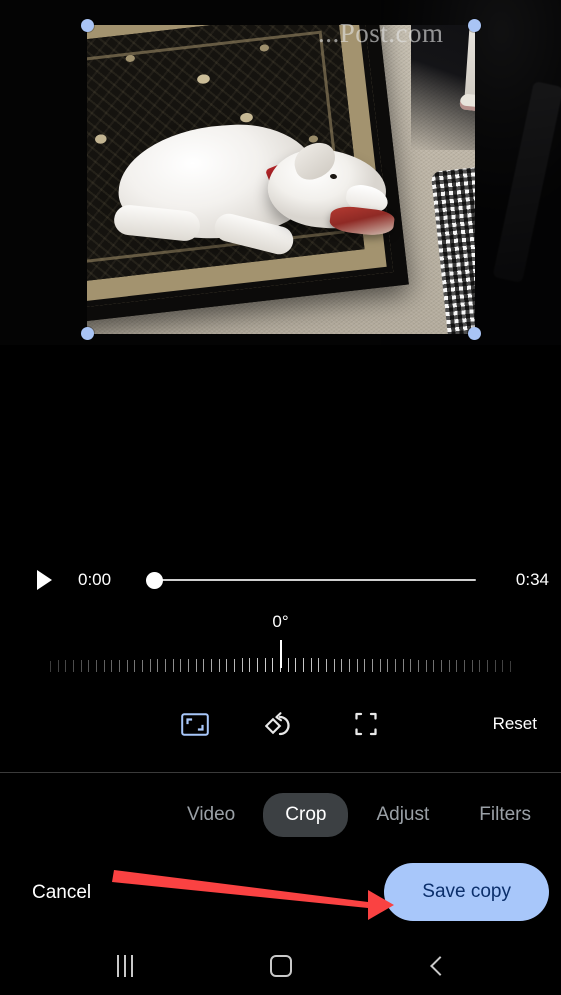 Image resolution: width=561 pixels, height=995 pixels. I want to click on nav-recents-button, so click(125, 966).